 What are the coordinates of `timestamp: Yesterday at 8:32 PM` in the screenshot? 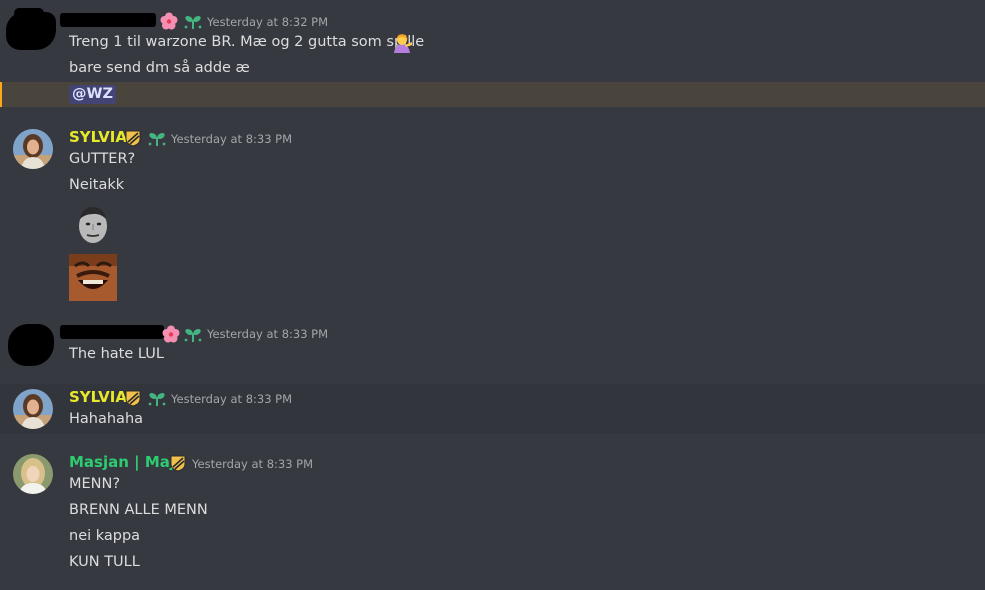 It's located at (267, 22).